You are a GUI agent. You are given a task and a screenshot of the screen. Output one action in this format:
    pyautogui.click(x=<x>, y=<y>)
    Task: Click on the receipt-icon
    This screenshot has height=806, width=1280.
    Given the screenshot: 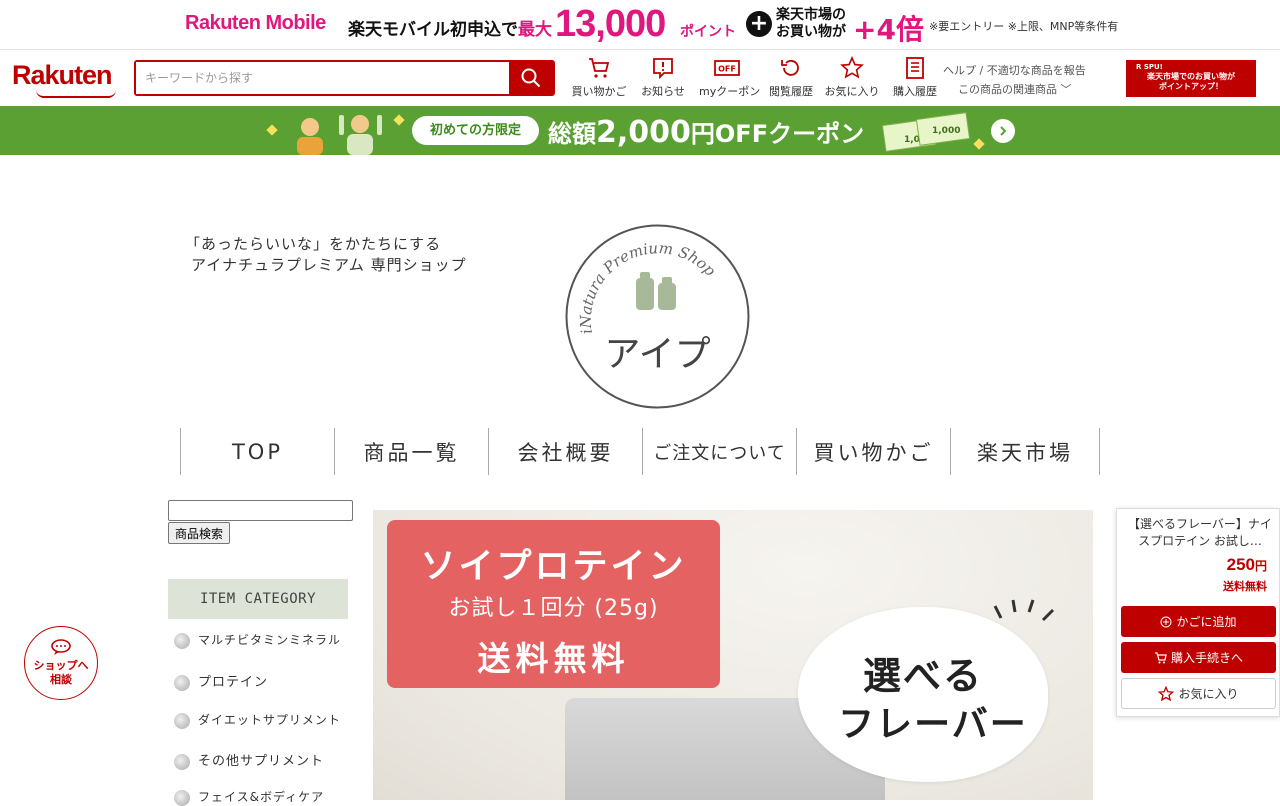 What is the action you would take?
    pyautogui.click(x=915, y=68)
    